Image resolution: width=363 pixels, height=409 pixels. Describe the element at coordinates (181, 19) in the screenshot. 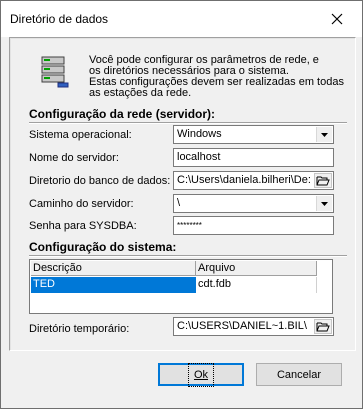

I see `title-bar: Diretório de dados` at that location.